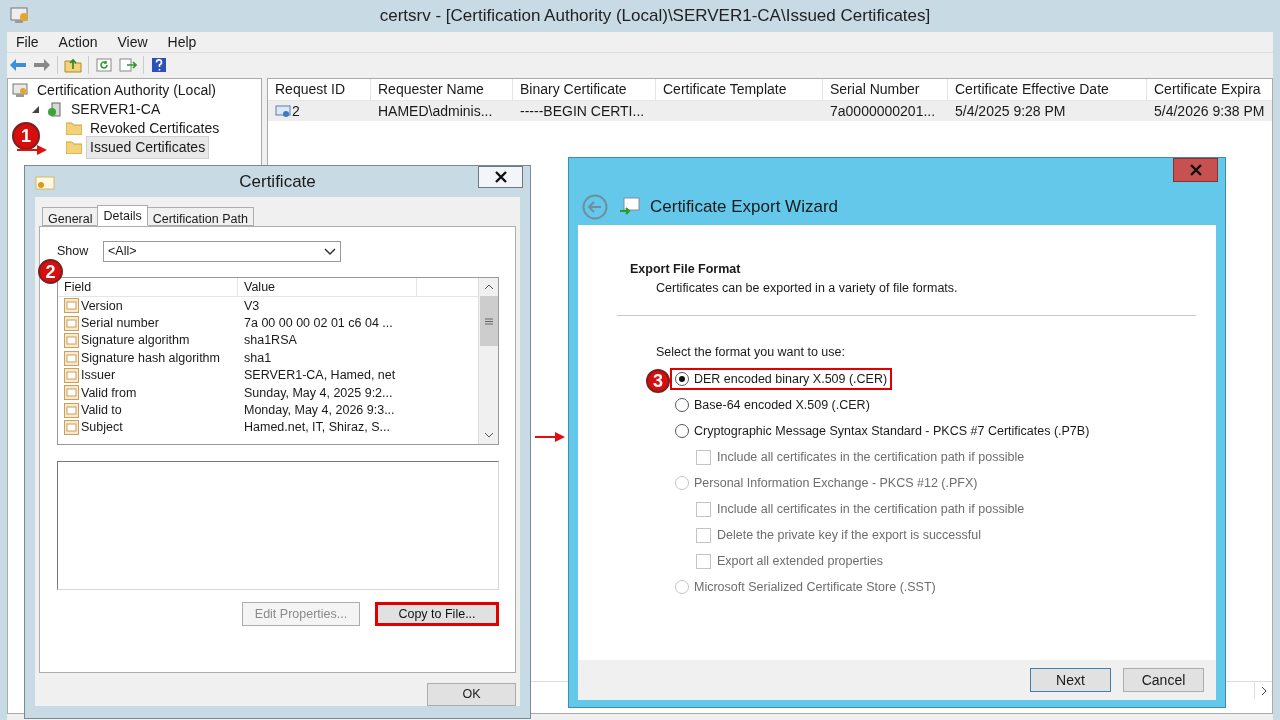  What do you see at coordinates (148, 147) in the screenshot?
I see `tree-item: Issued Certificates` at bounding box center [148, 147].